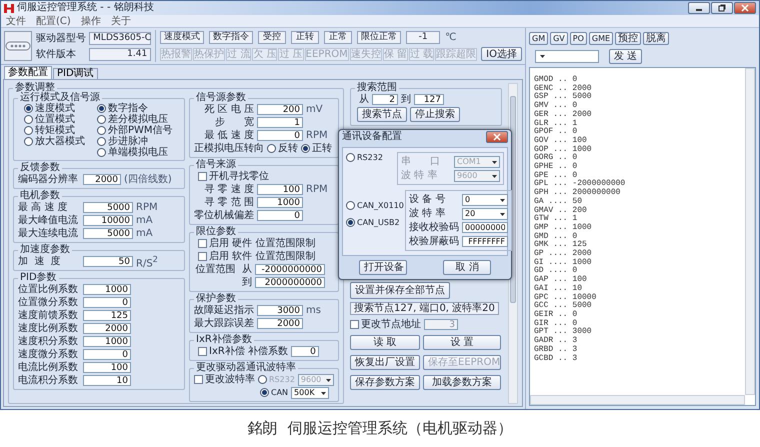  What do you see at coordinates (135, 108) in the screenshot?
I see `radio-button: 数字指令` at bounding box center [135, 108].